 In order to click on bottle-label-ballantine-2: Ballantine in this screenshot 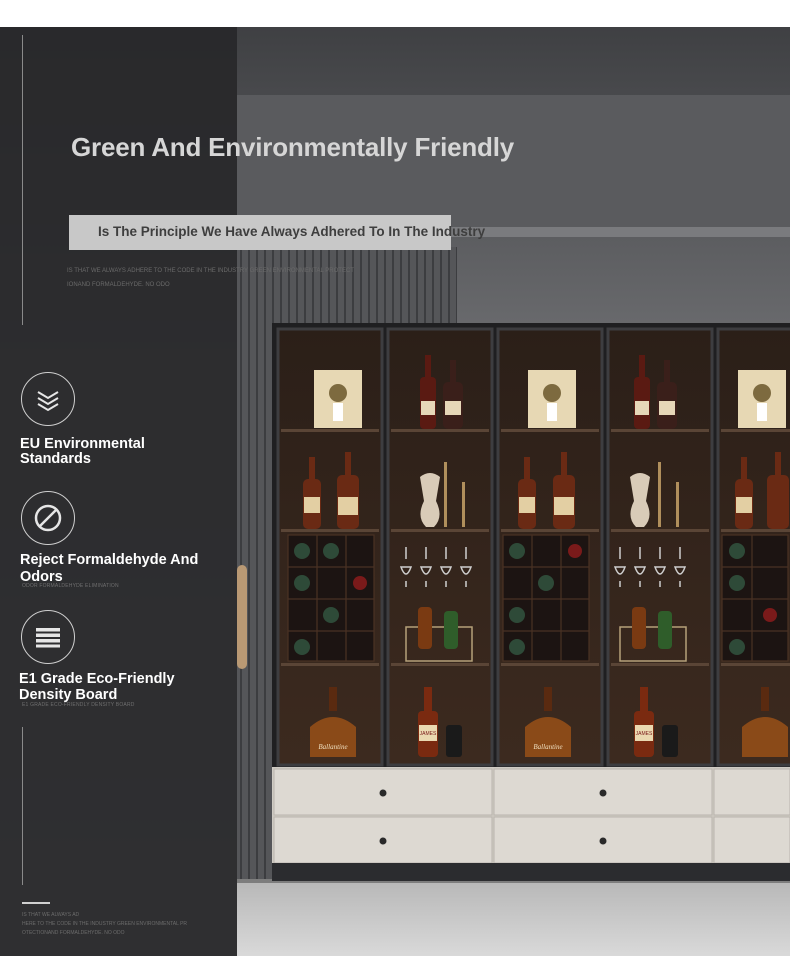, I will do `click(547, 747)`.